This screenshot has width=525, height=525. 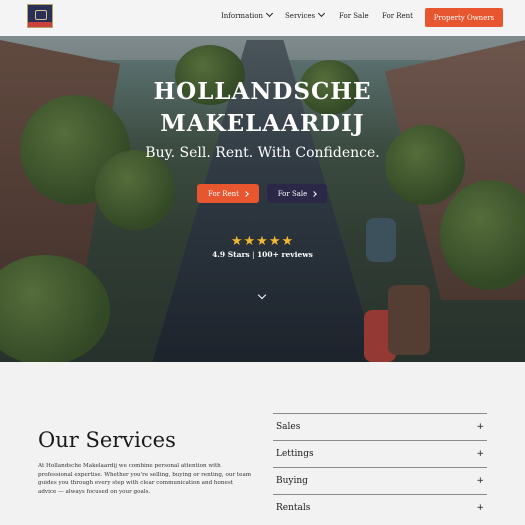 I want to click on review-count: 100+ reviews, so click(x=284, y=254).